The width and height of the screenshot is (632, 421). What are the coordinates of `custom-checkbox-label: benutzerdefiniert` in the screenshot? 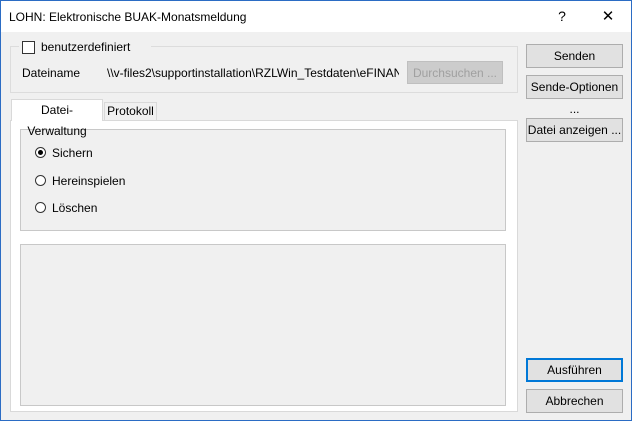 It's located at (86, 47).